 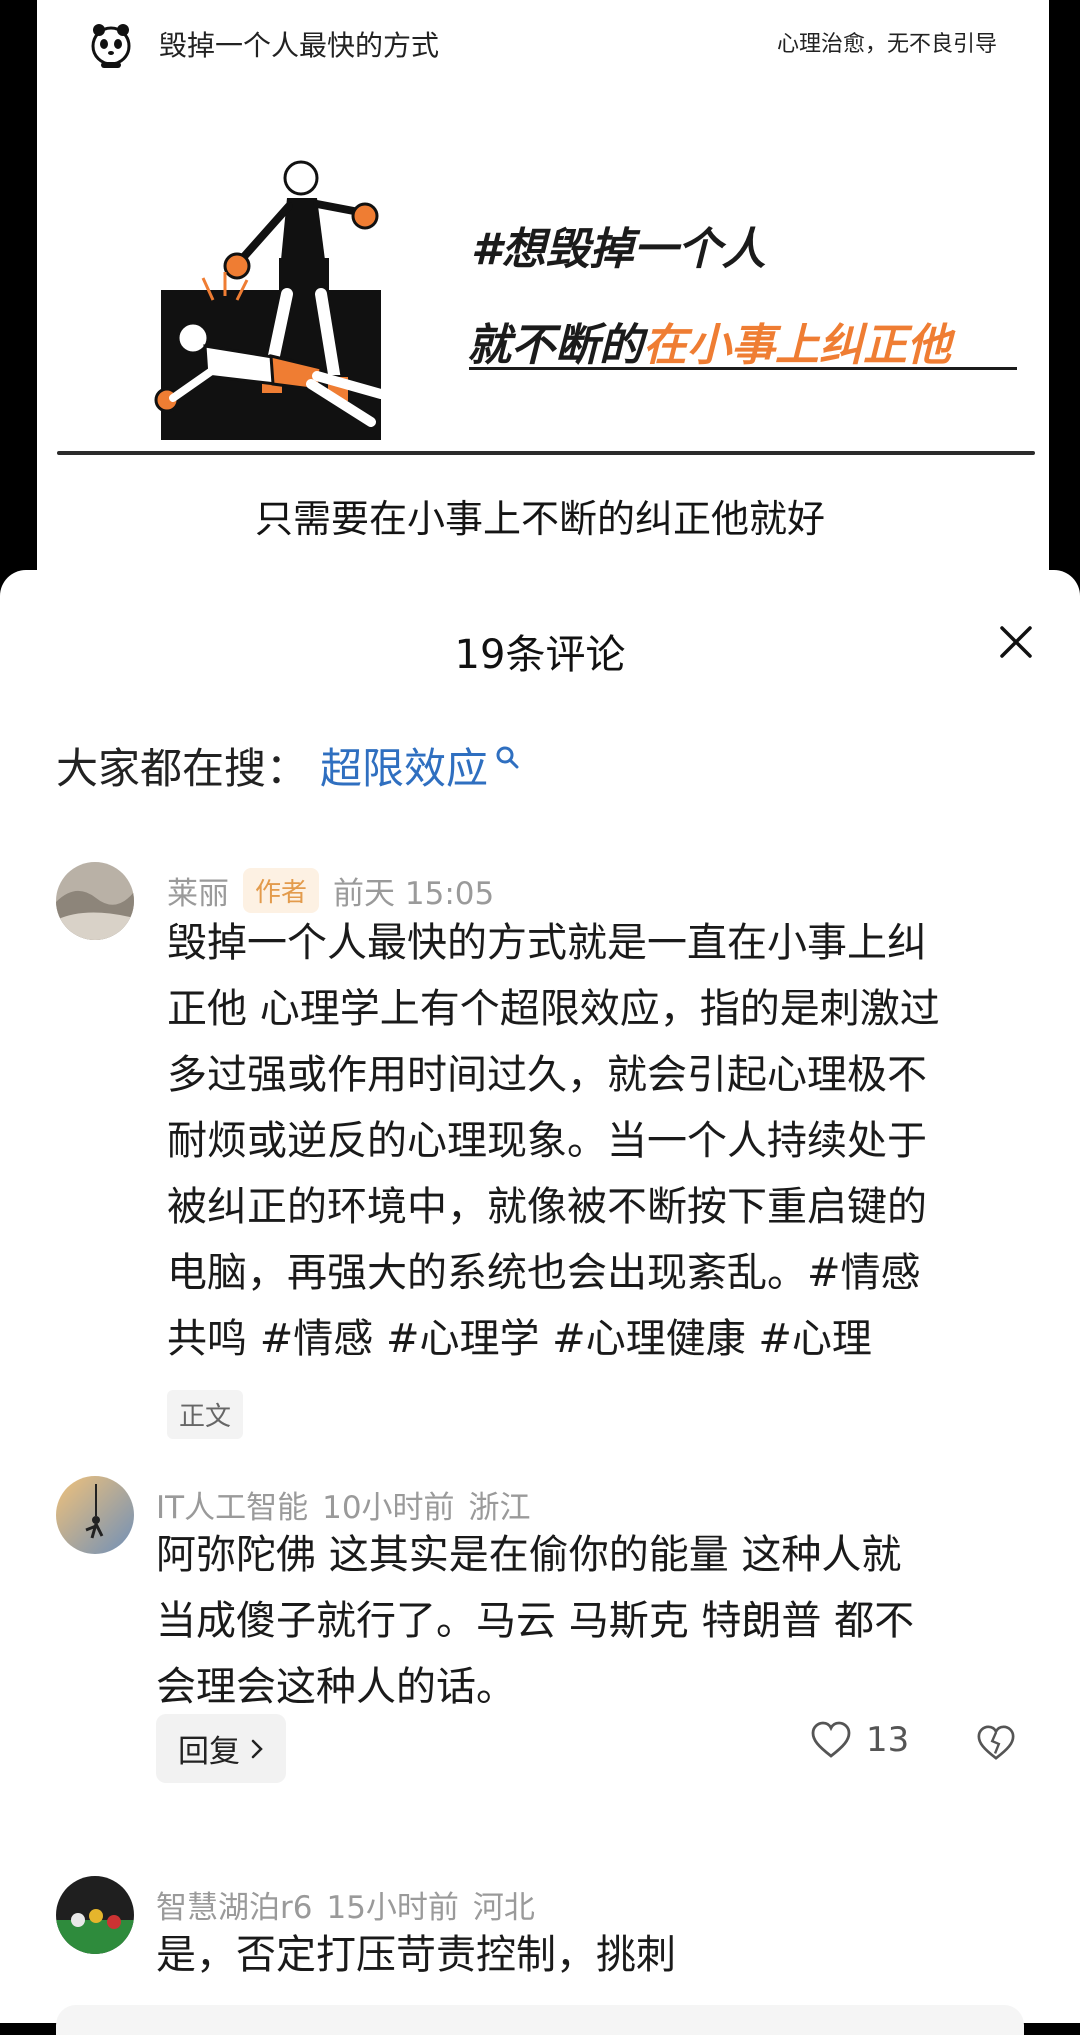 What do you see at coordinates (743, 368) in the screenshot?
I see `headline-underline` at bounding box center [743, 368].